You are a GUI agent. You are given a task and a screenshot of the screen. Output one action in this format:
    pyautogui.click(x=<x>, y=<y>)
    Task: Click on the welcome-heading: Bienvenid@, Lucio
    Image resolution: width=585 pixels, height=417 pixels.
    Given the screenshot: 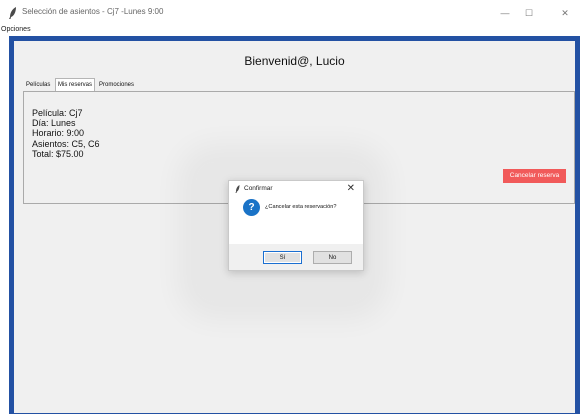 What is the action you would take?
    pyautogui.click(x=294, y=61)
    